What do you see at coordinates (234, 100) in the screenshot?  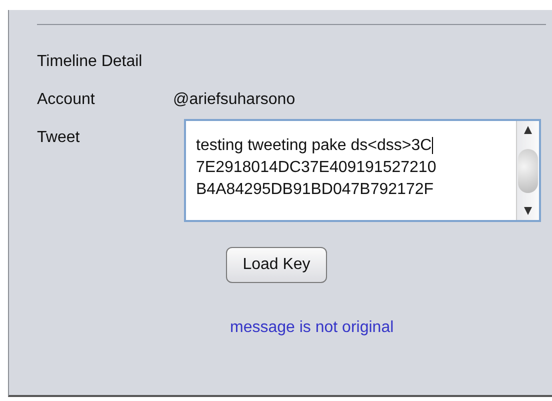 I see `account-value: @ariefsuharsono` at bounding box center [234, 100].